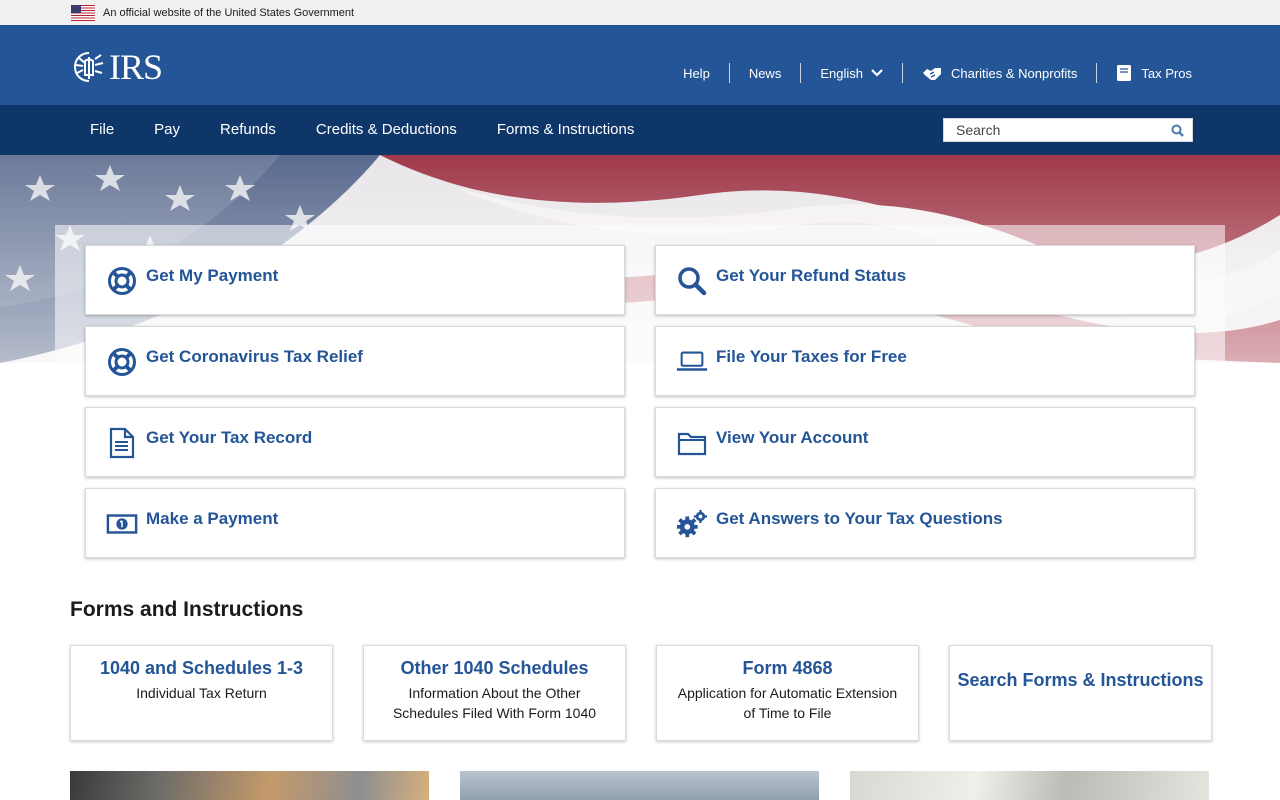 Image resolution: width=1280 pixels, height=800 pixels. What do you see at coordinates (136, 67) in the screenshot?
I see `logo-wordmark: IRS` at bounding box center [136, 67].